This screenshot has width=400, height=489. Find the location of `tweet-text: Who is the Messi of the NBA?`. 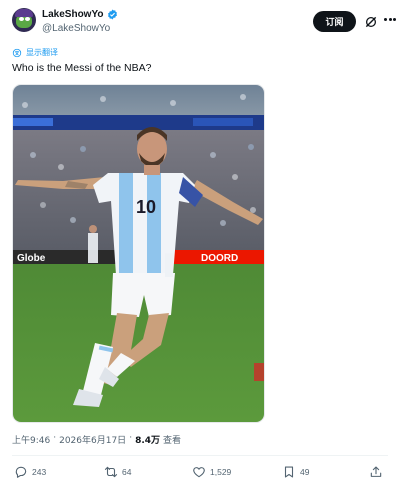

tweet-text: Who is the Messi of the NBA? is located at coordinates (82, 68).